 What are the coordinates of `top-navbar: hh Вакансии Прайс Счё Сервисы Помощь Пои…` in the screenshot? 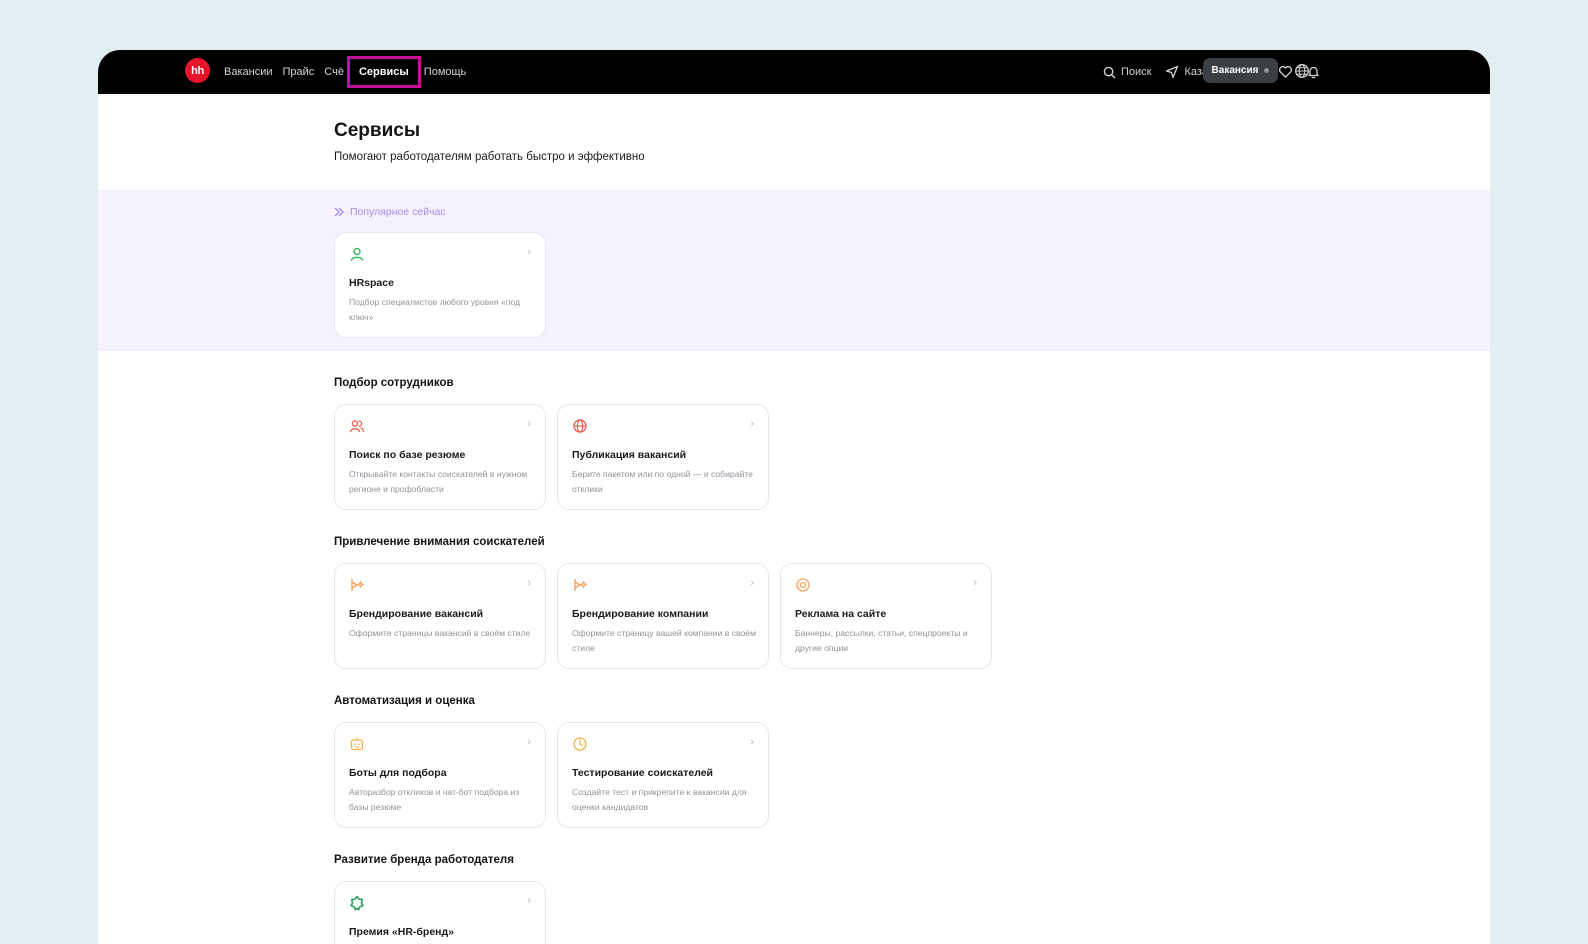 It's located at (794, 72).